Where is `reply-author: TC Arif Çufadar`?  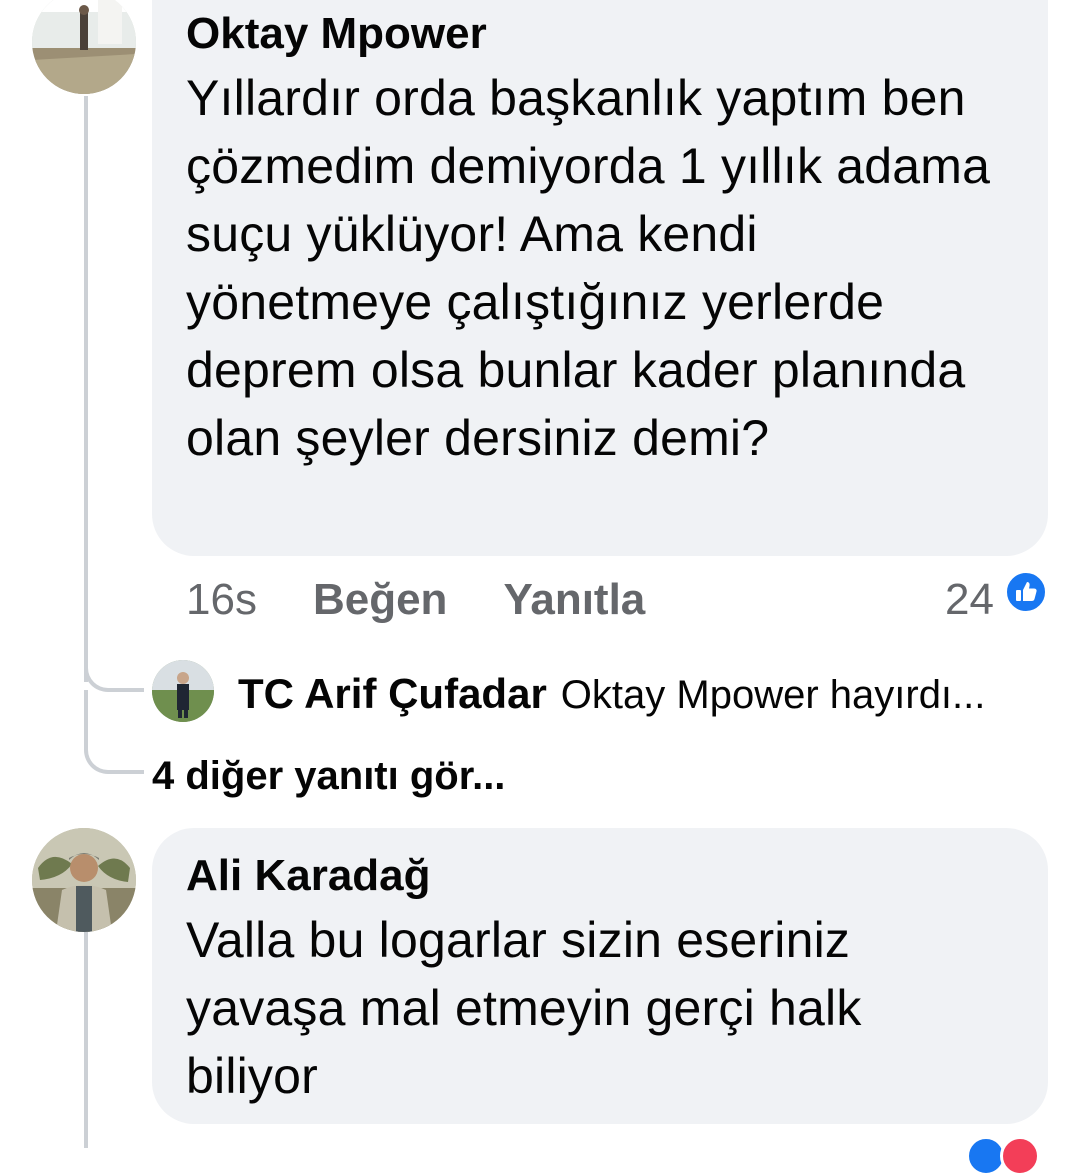
reply-author: TC Arif Çufadar is located at coordinates (392, 693).